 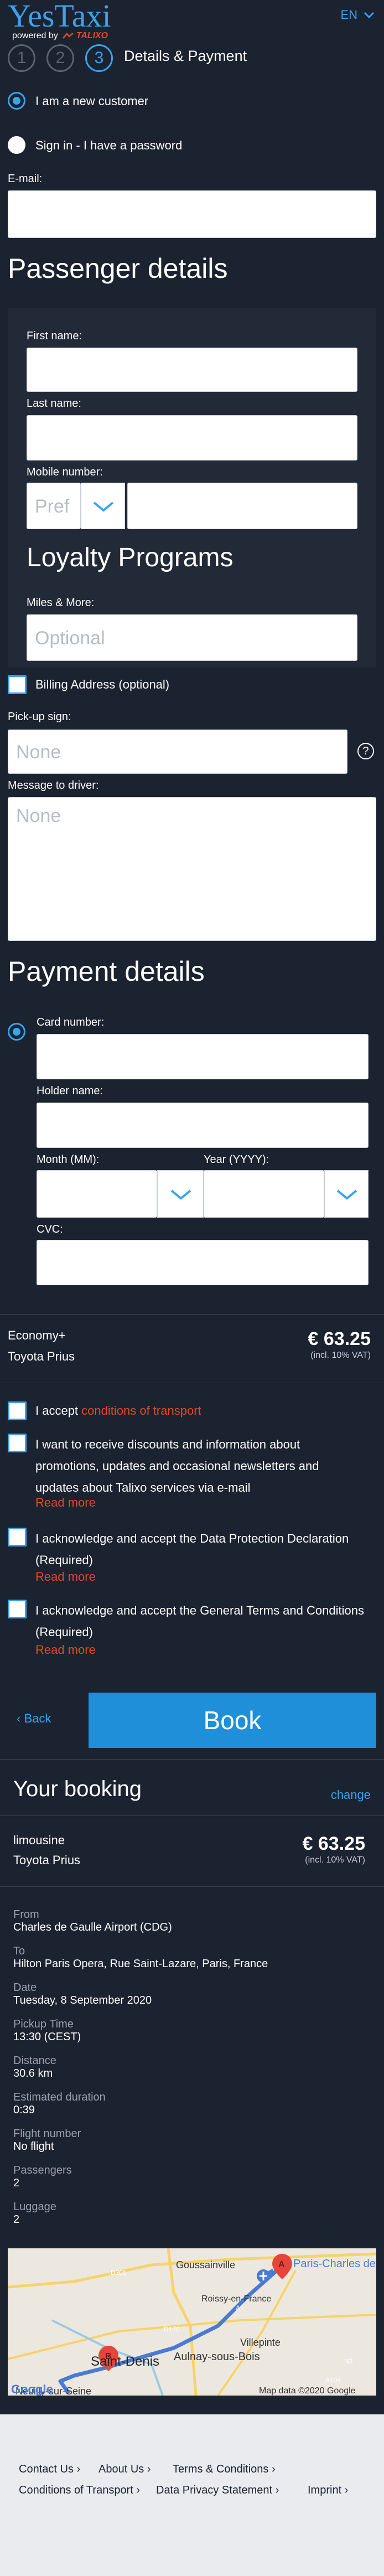 What do you see at coordinates (54, 403) in the screenshot?
I see `last-name-label: Last name:` at bounding box center [54, 403].